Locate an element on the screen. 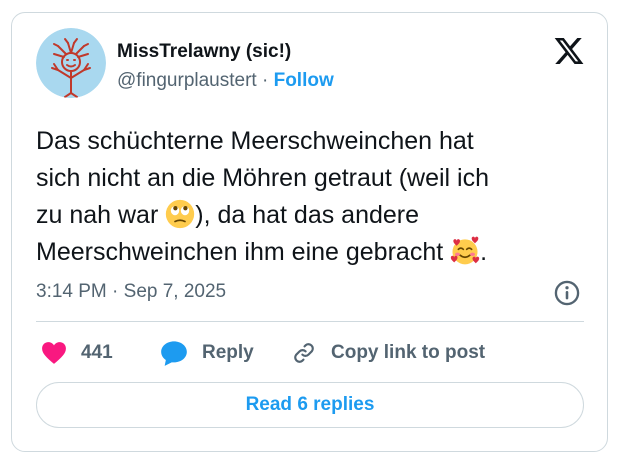  tweet-line-4-start: Meerschweinchen ihm eine gebracht is located at coordinates (243, 252).